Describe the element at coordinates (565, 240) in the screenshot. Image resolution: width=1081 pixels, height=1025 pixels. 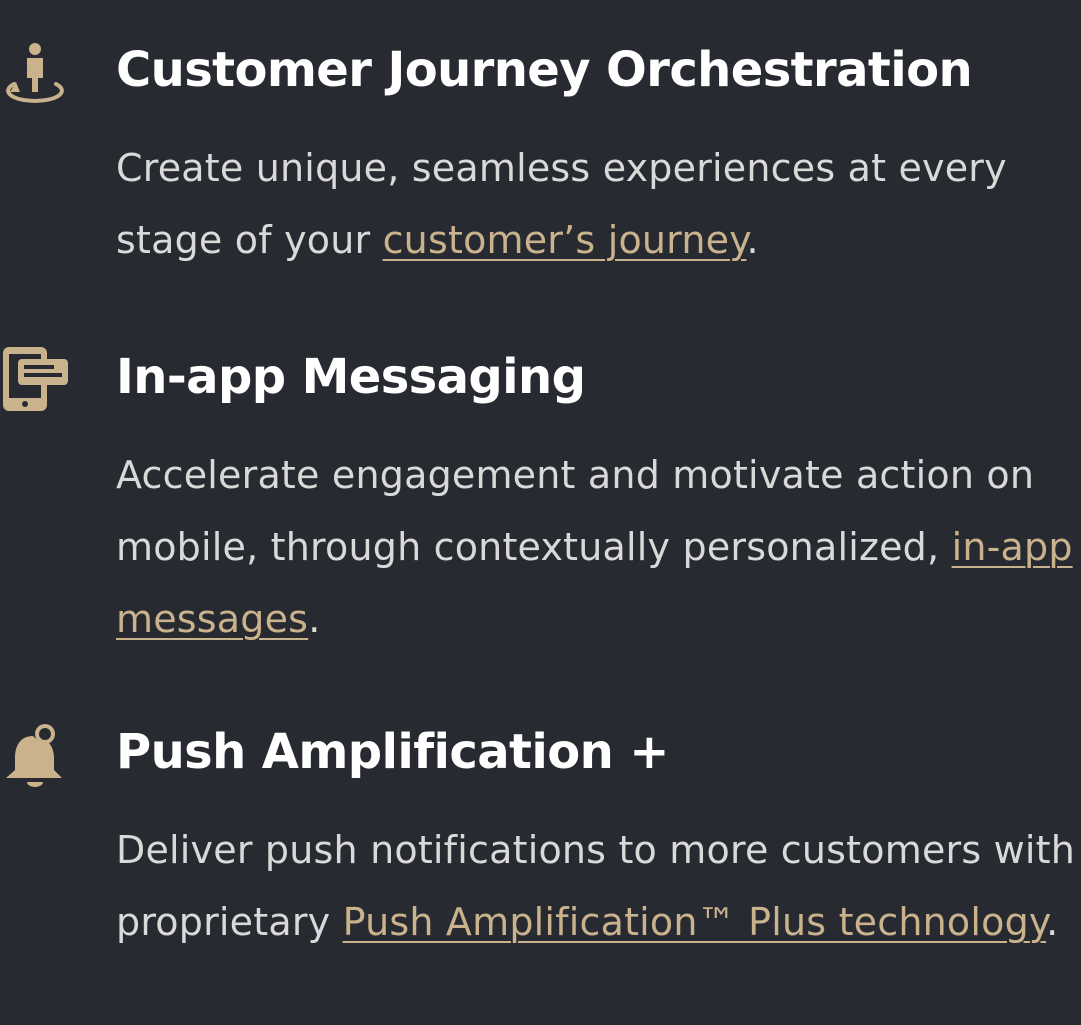
I see `customer-journey-link: customer’s journey` at that location.